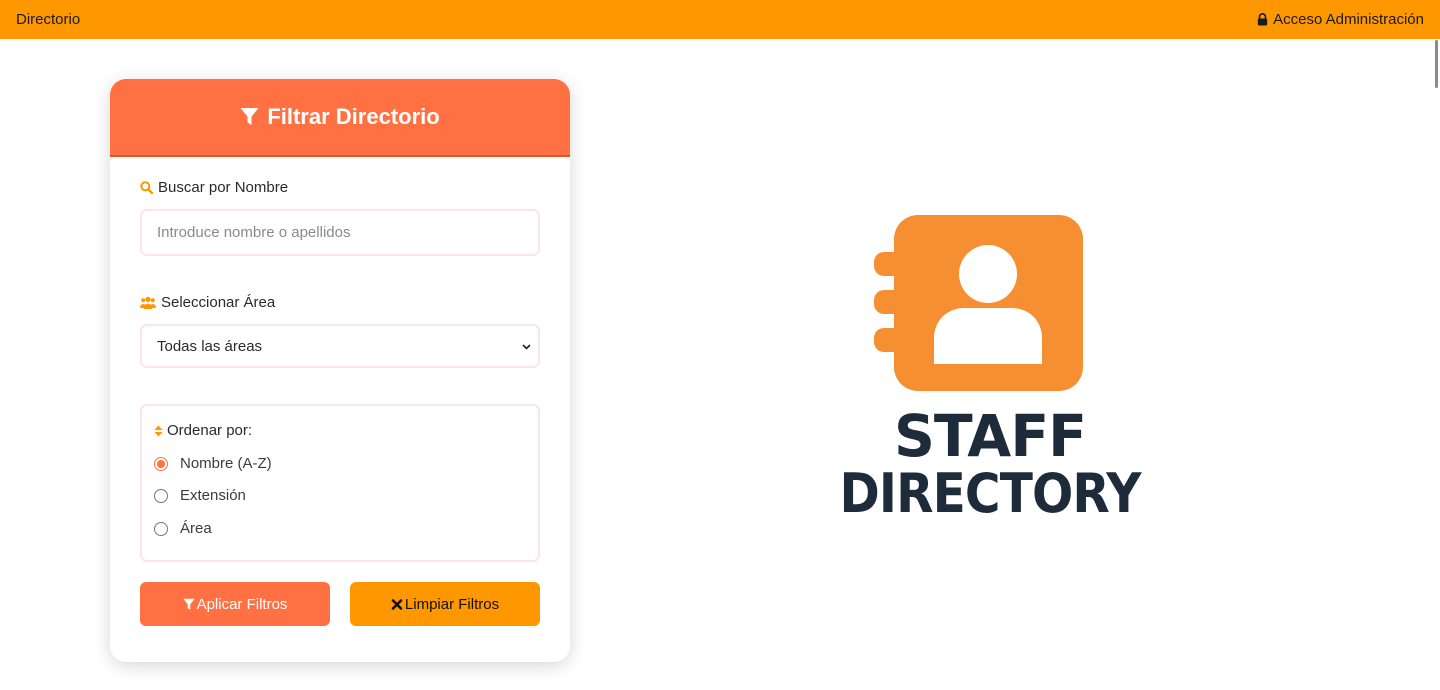 The height and width of the screenshot is (690, 1440). I want to click on sort-radio-extension, so click(161, 495).